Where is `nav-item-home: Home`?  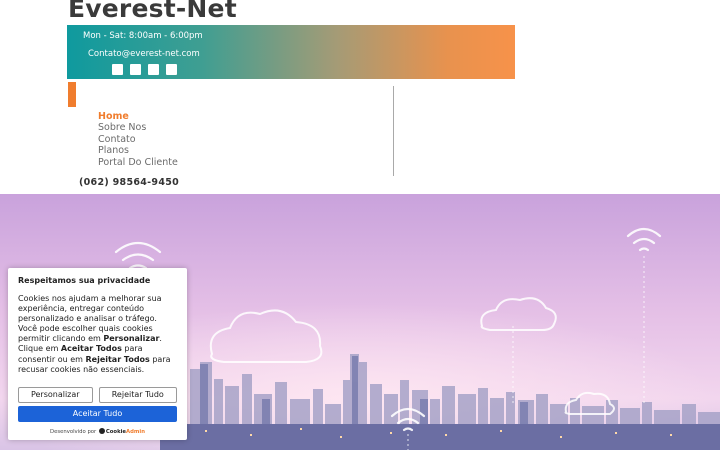 nav-item-home: Home is located at coordinates (138, 116).